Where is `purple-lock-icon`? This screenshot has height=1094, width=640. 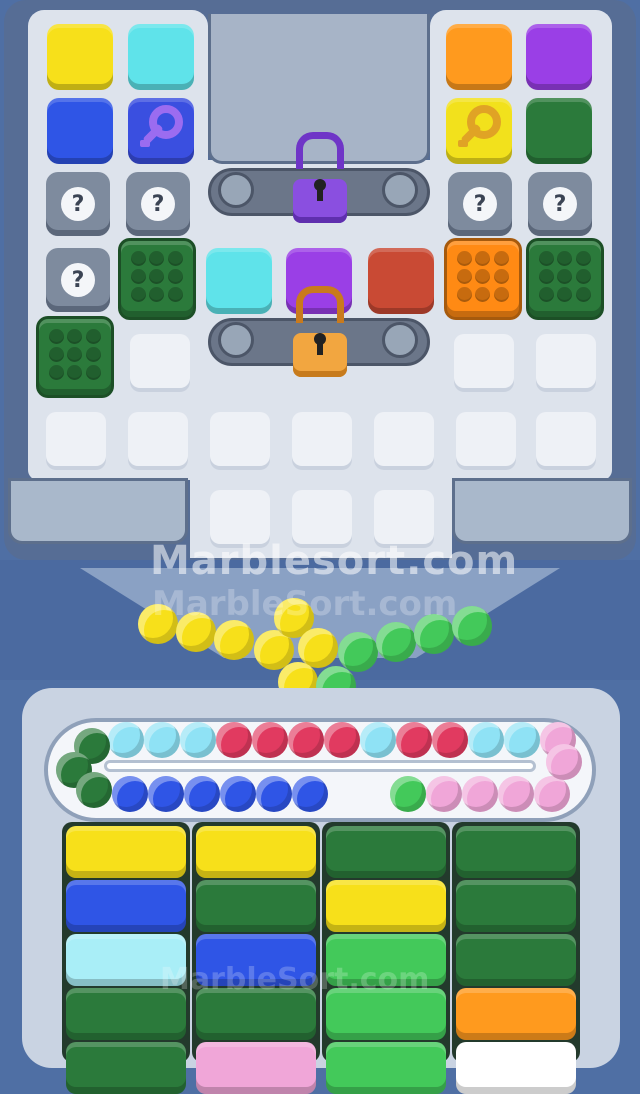
purple-lock-icon is located at coordinates (320, 177).